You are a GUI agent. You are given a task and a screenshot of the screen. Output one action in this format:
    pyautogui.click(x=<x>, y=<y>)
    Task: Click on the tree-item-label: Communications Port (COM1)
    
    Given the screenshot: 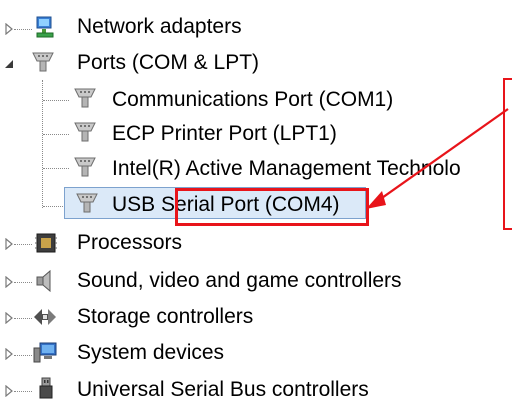 What is the action you would take?
    pyautogui.click(x=253, y=99)
    